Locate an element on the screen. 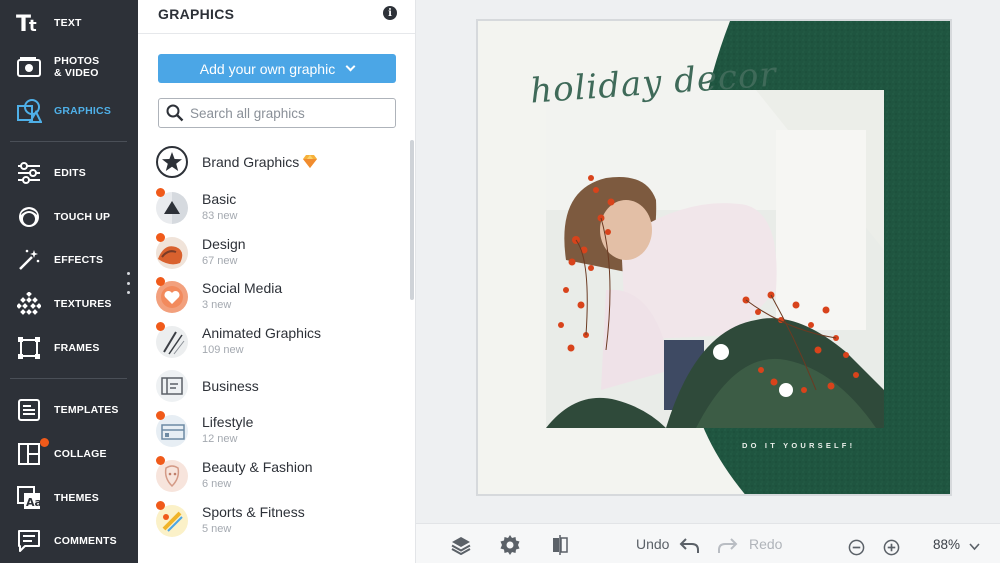  category-animated-graphics: Animated Graphics 109 new is located at coordinates (281, 342).